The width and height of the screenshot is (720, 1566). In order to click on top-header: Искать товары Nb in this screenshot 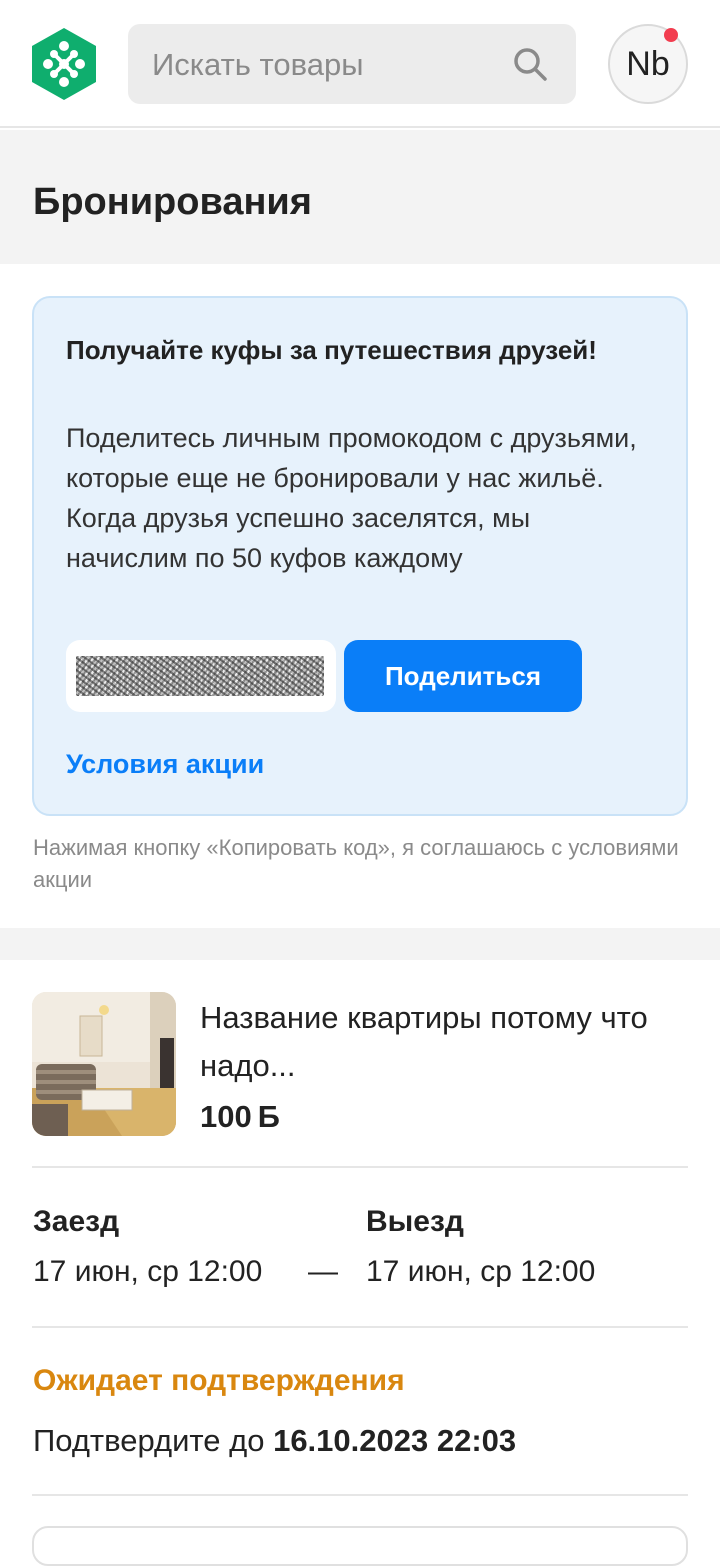, I will do `click(360, 64)`.